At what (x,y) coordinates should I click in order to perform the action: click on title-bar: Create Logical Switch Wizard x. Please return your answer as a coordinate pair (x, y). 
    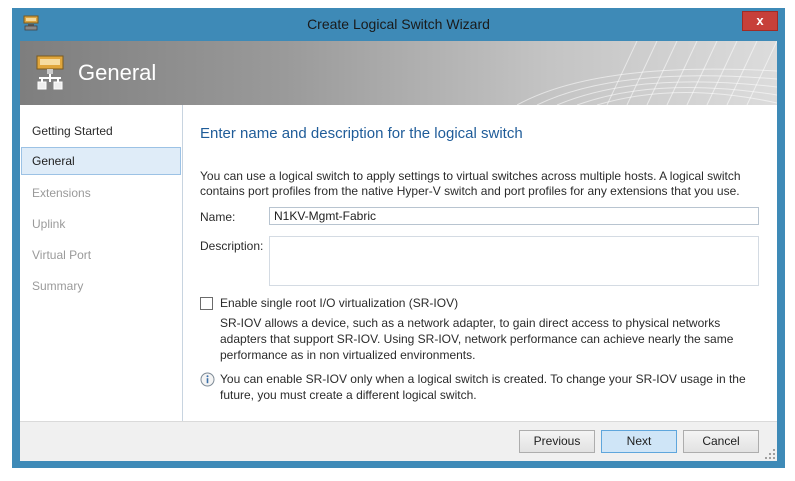
    Looking at the image, I should click on (398, 23).